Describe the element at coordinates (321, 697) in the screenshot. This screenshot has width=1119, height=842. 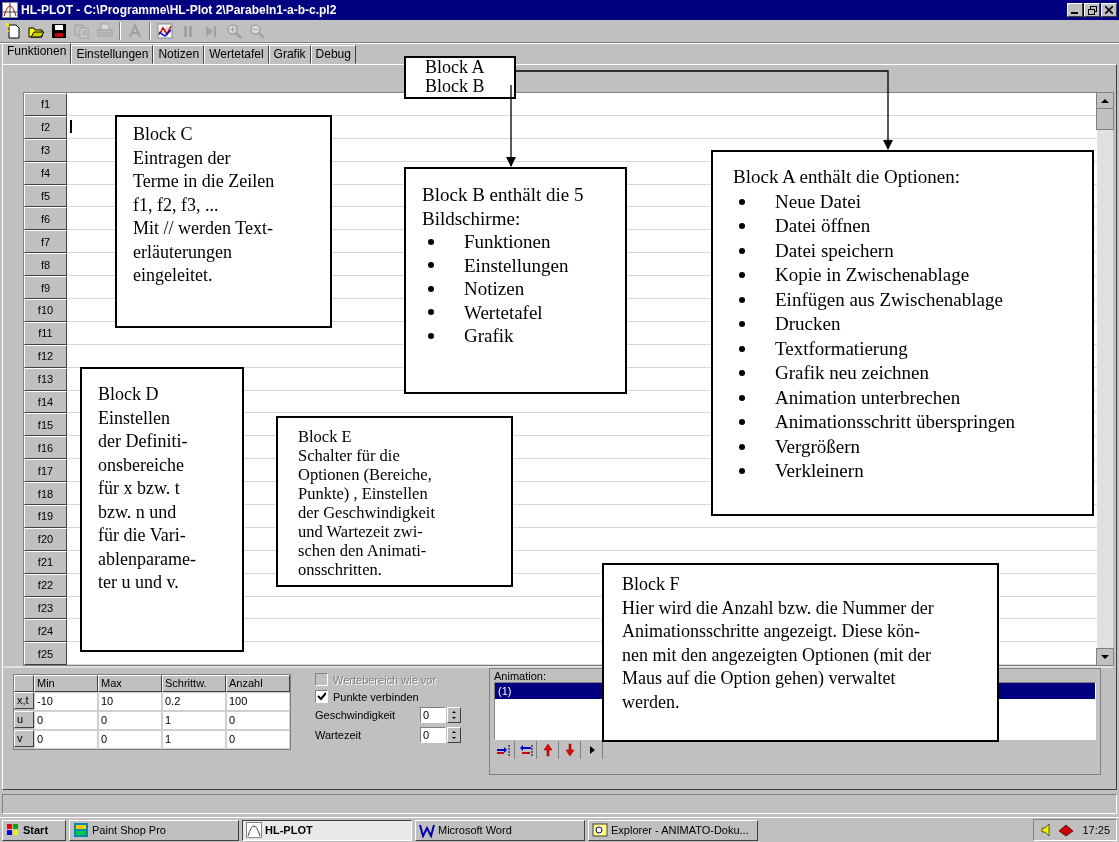
I see `checkbox` at that location.